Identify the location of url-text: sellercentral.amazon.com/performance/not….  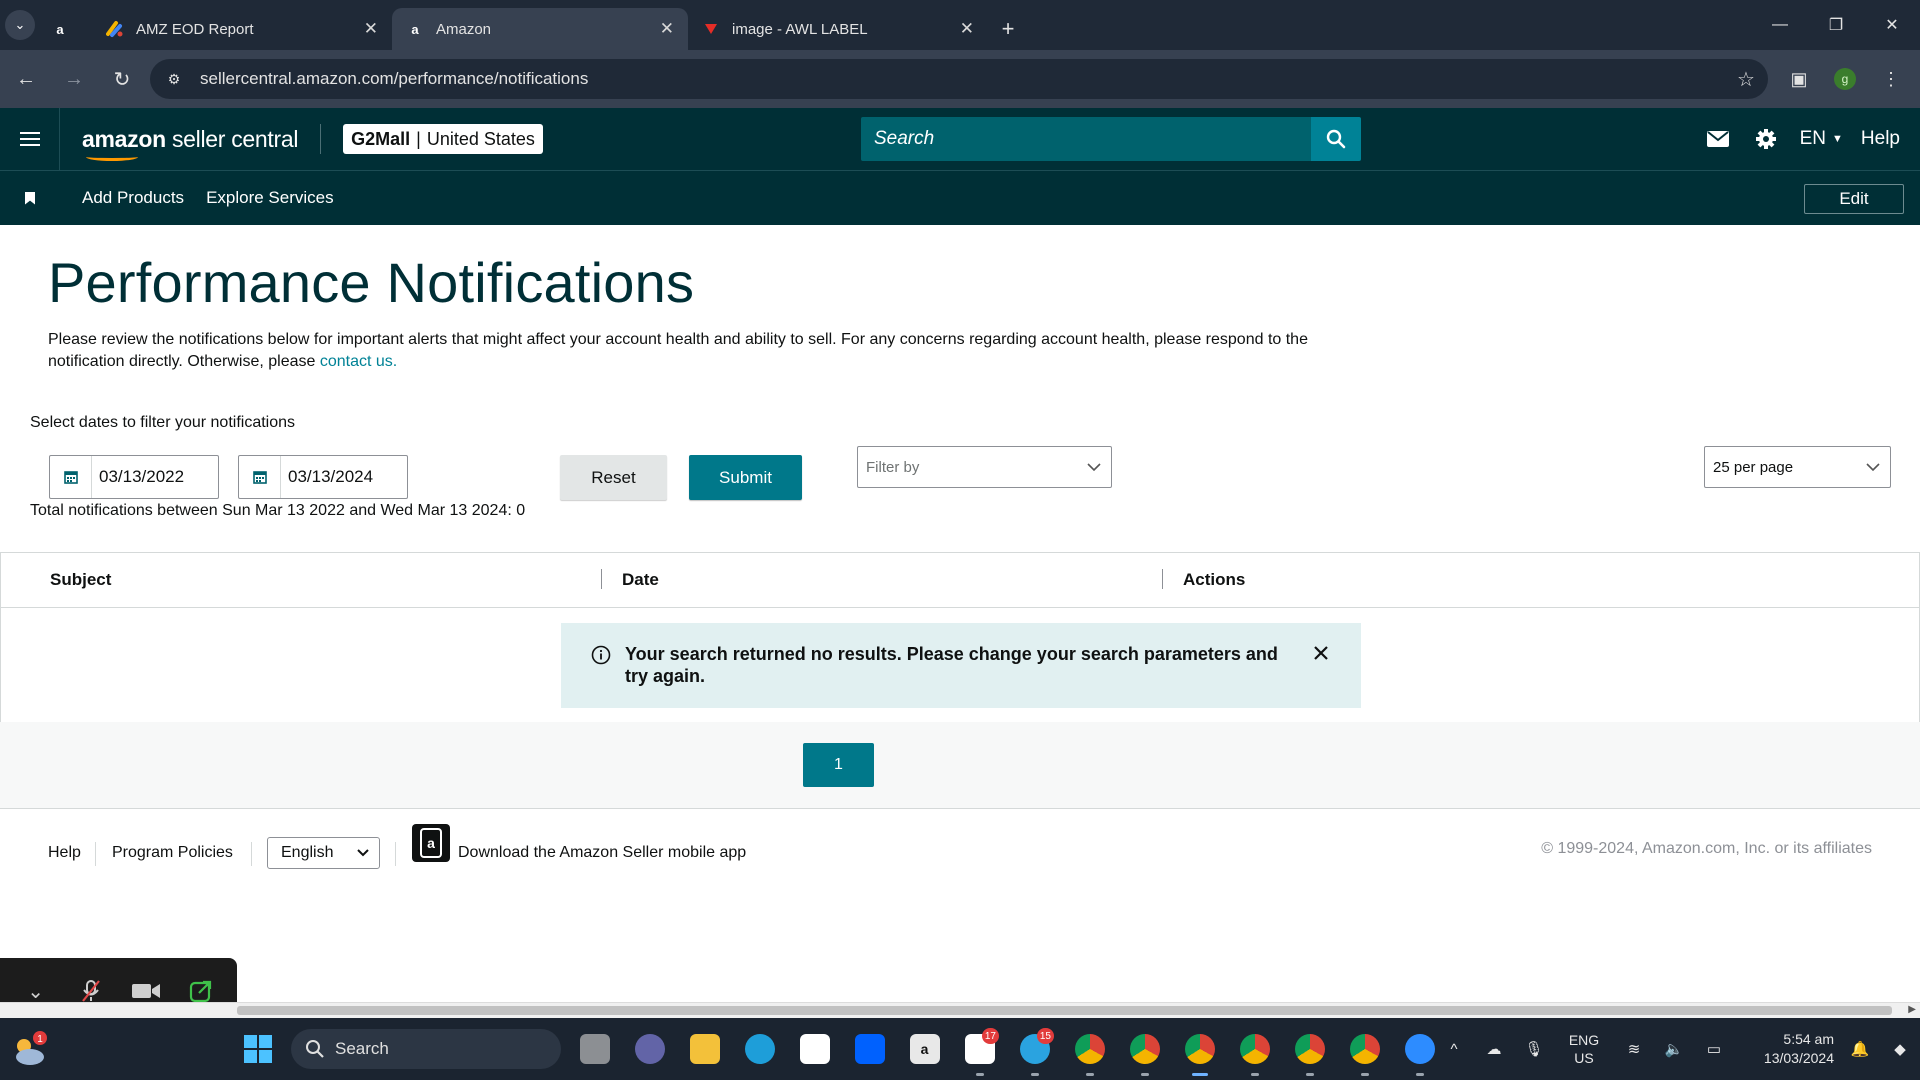
(959, 79).